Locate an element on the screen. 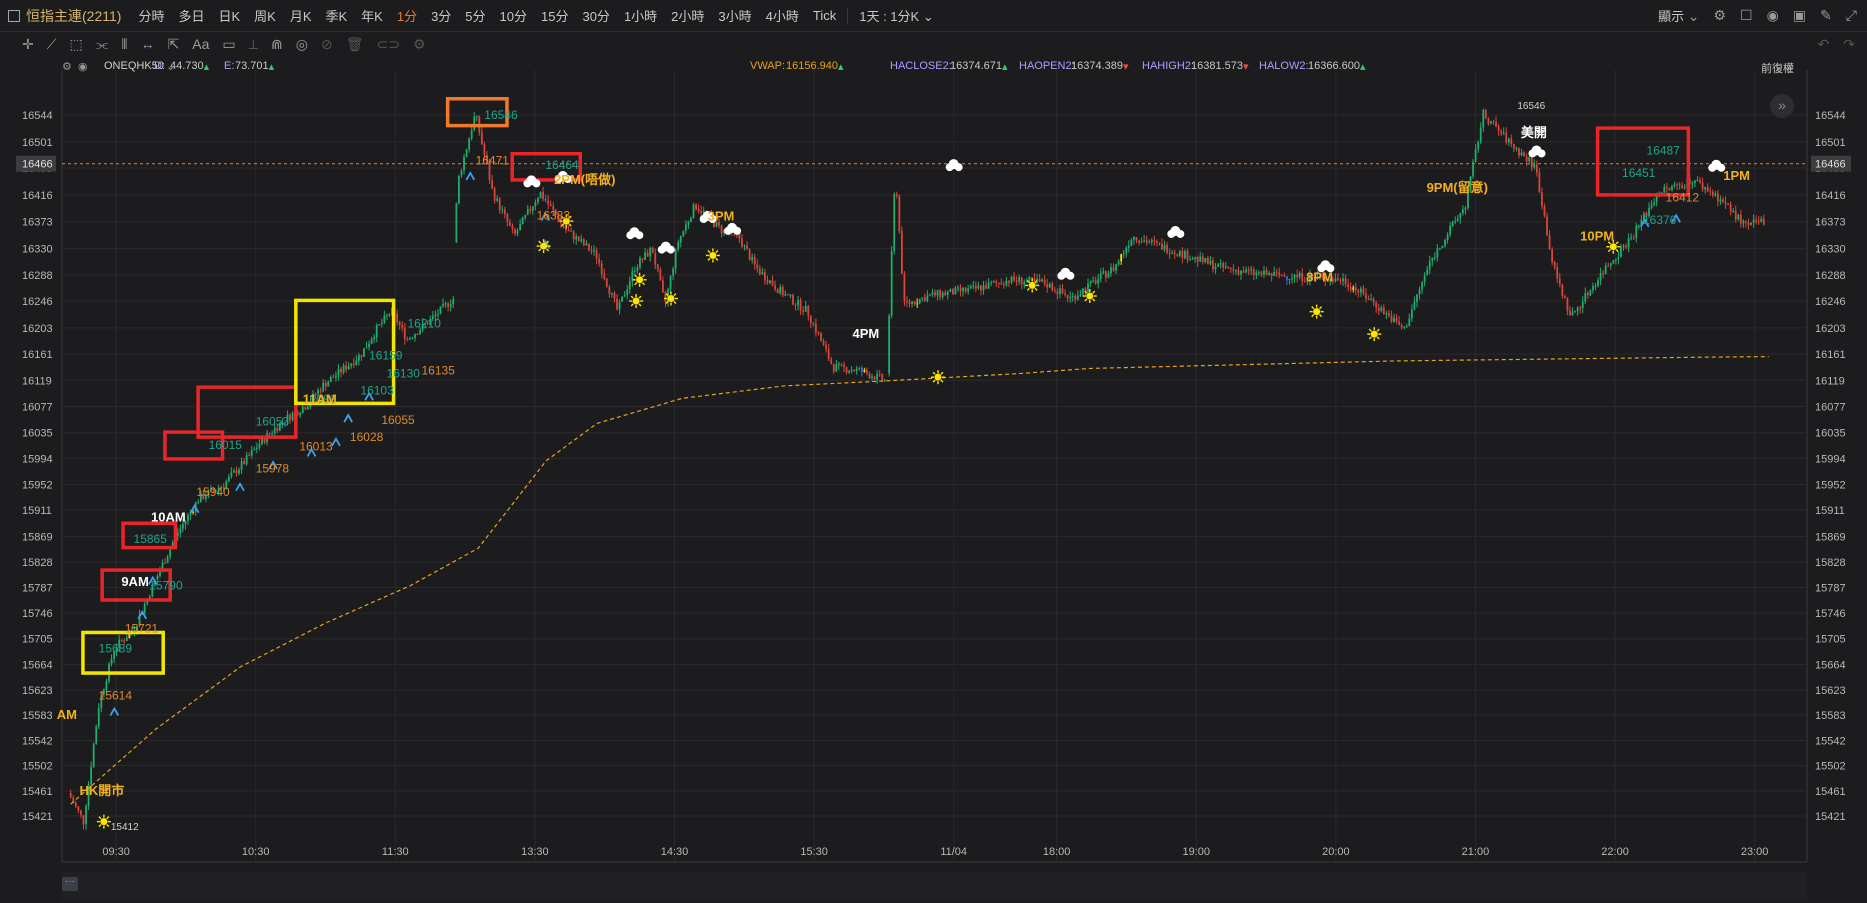 The image size is (1867, 903). price-annotation-21: 16464 is located at coordinates (562, 165).